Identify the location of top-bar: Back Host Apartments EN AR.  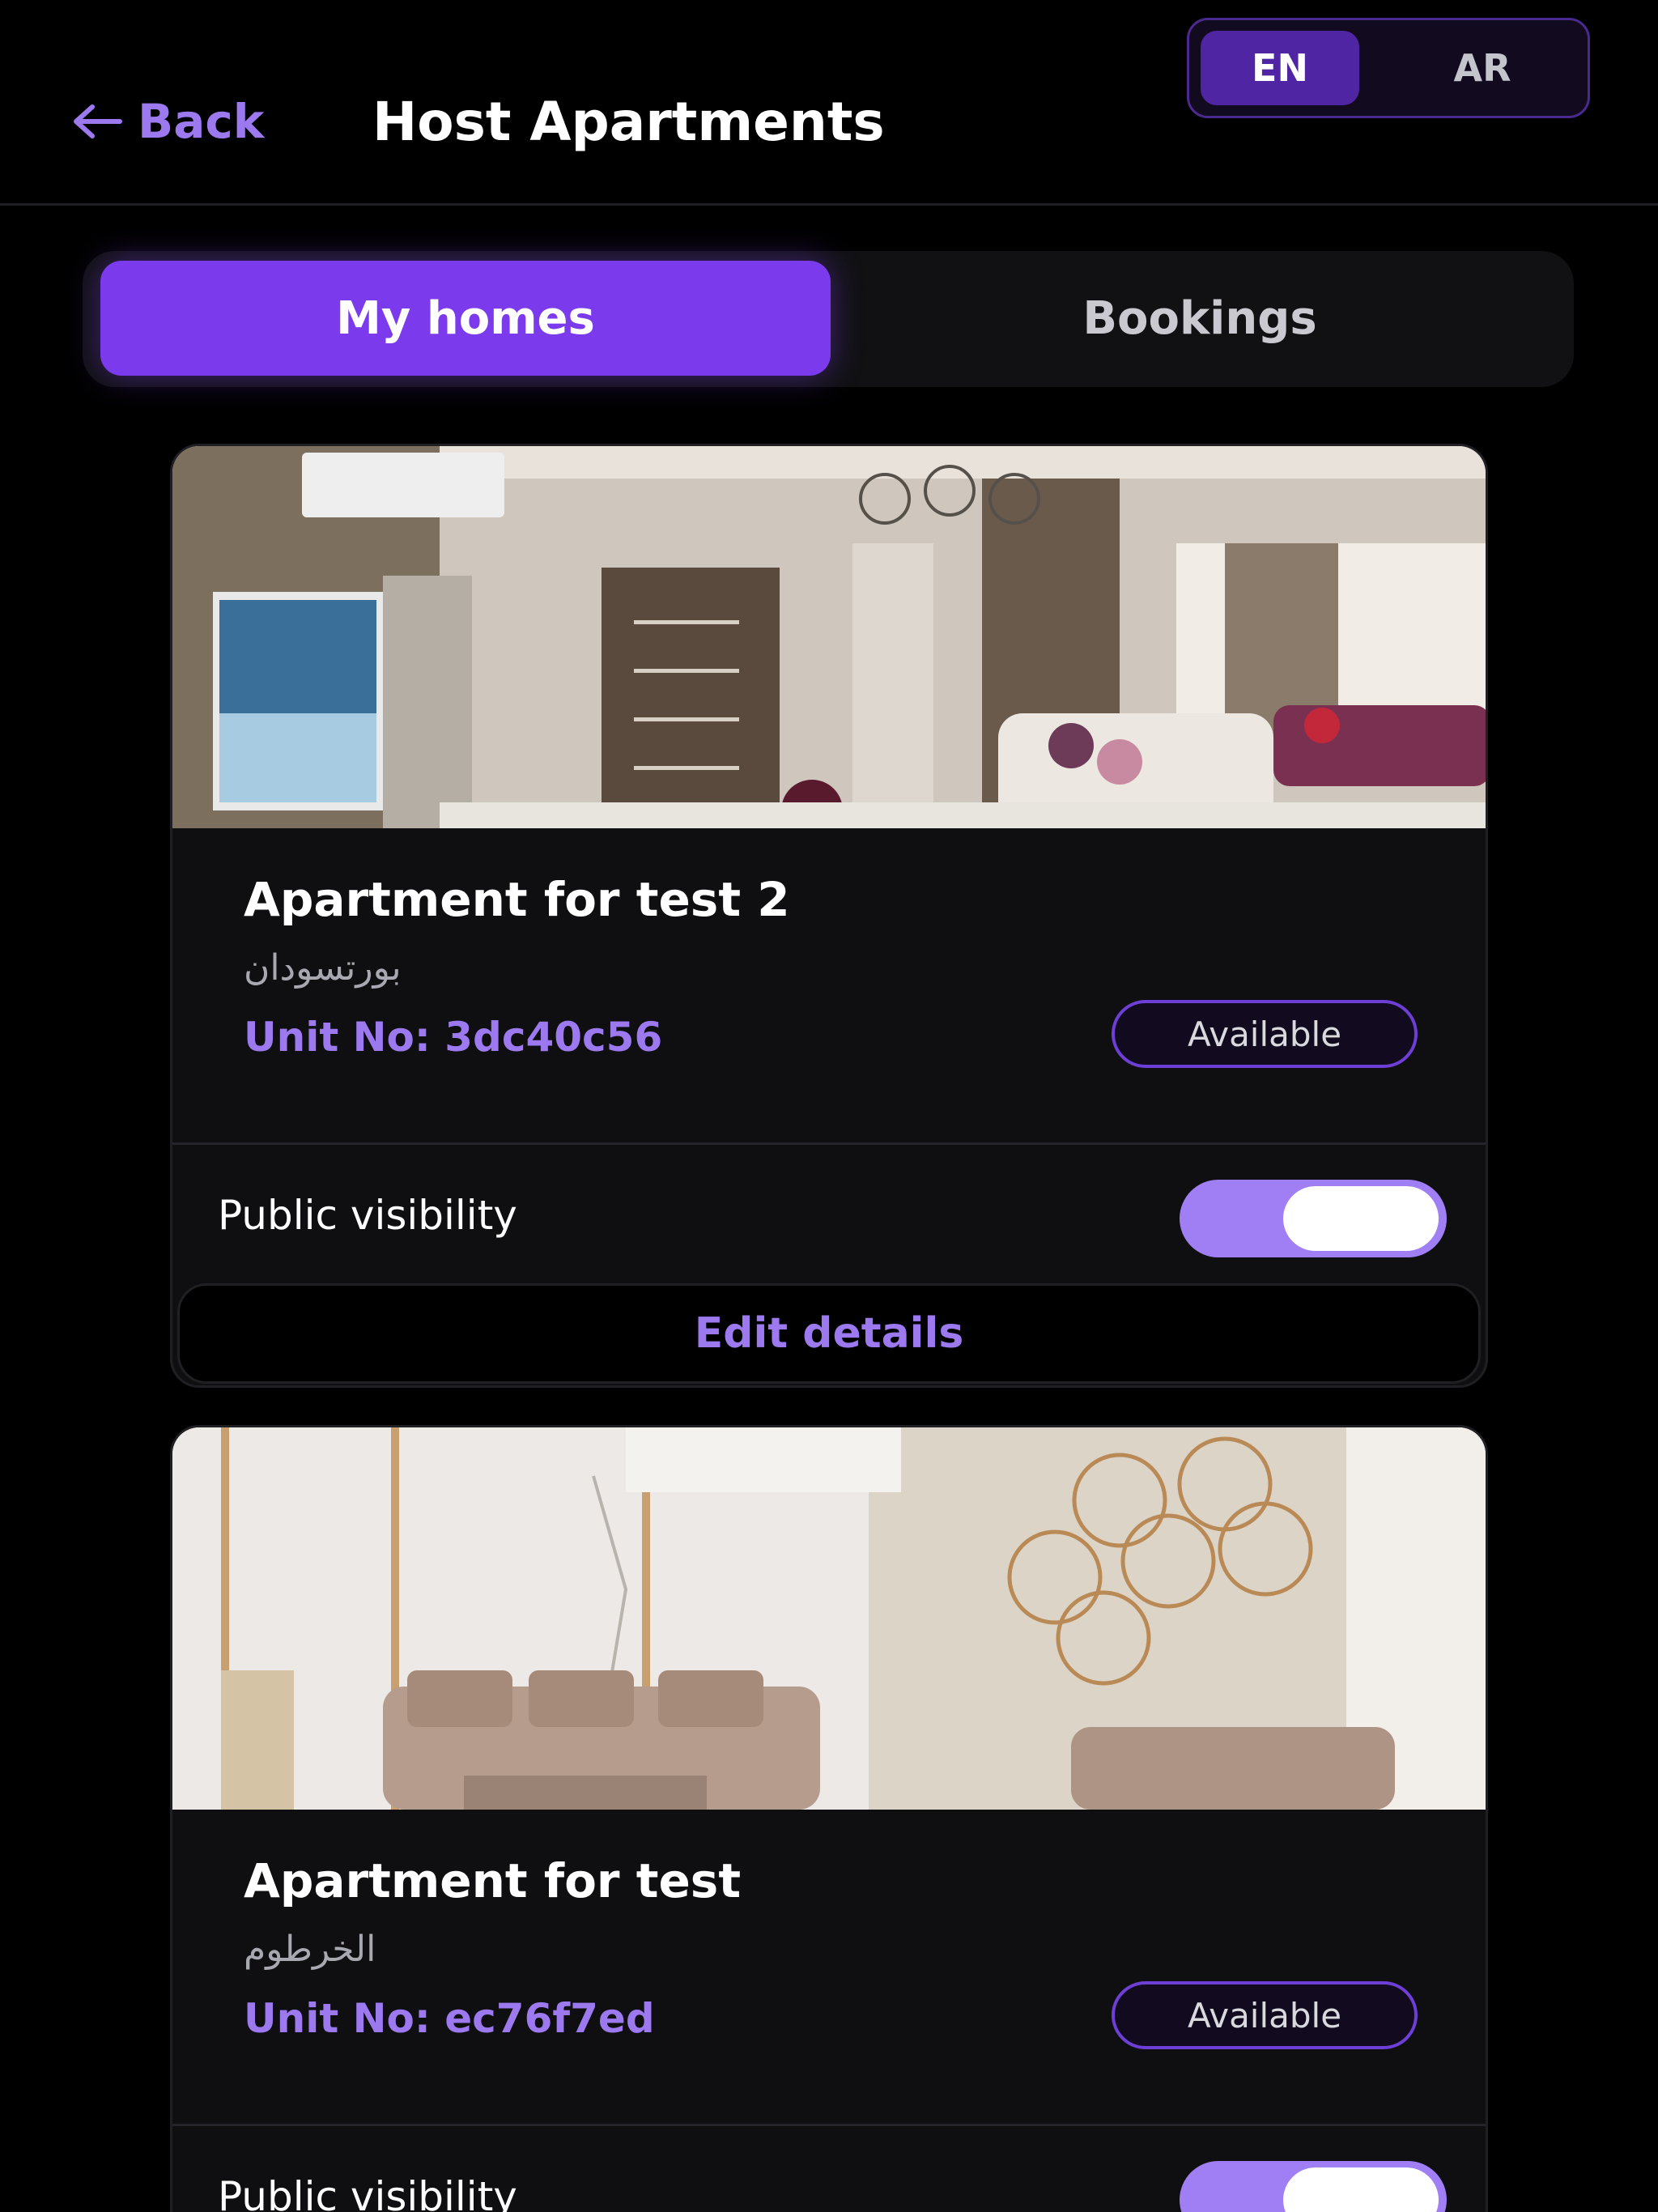
(829, 103).